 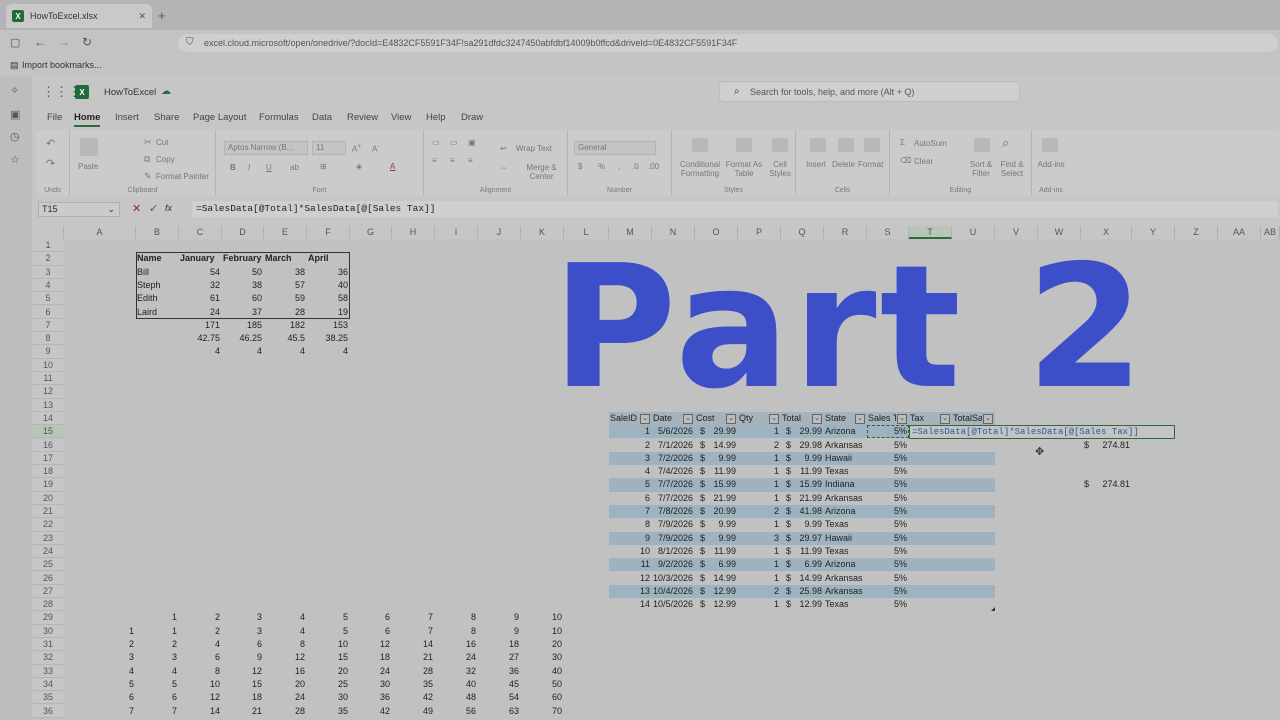 What do you see at coordinates (541, 172) in the screenshot?
I see `merge-center-button: Merge & Center` at bounding box center [541, 172].